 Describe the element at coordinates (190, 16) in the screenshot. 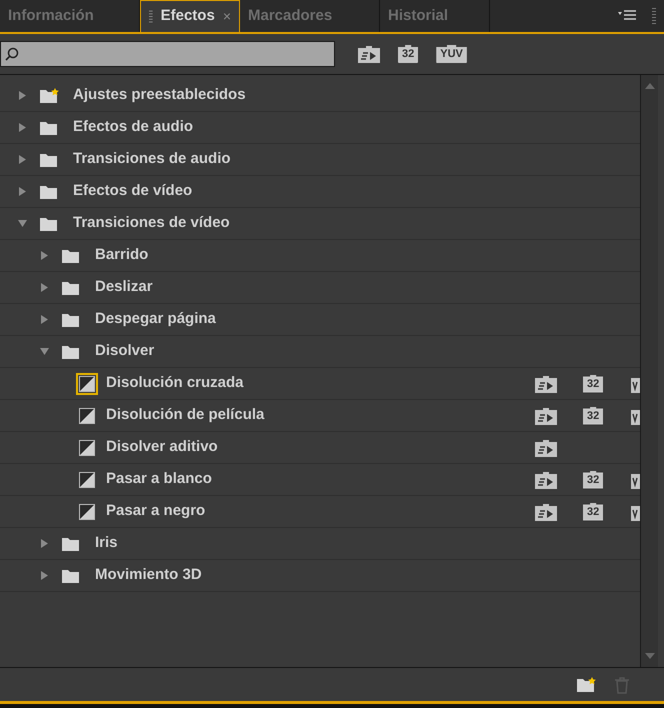

I see `panel-tab: Efectos ×` at that location.